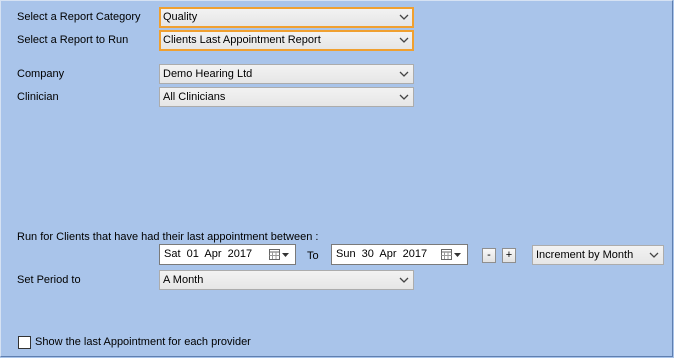 The image size is (674, 358). Describe the element at coordinates (49, 280) in the screenshot. I see `set-period-label: Set Period to` at that location.